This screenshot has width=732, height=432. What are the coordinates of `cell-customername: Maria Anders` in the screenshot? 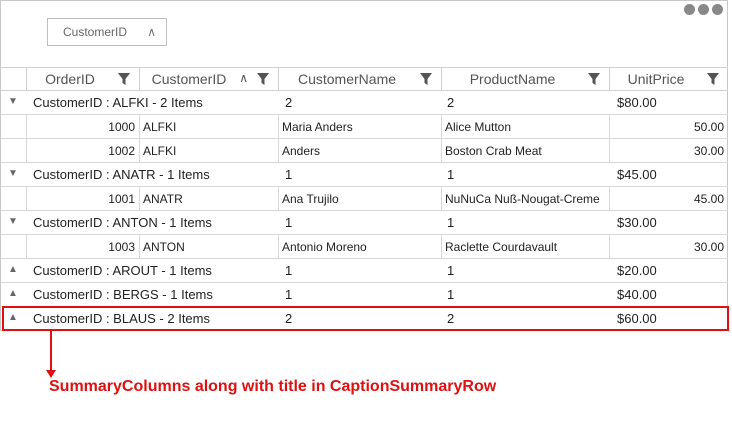 It's located at (359, 126).